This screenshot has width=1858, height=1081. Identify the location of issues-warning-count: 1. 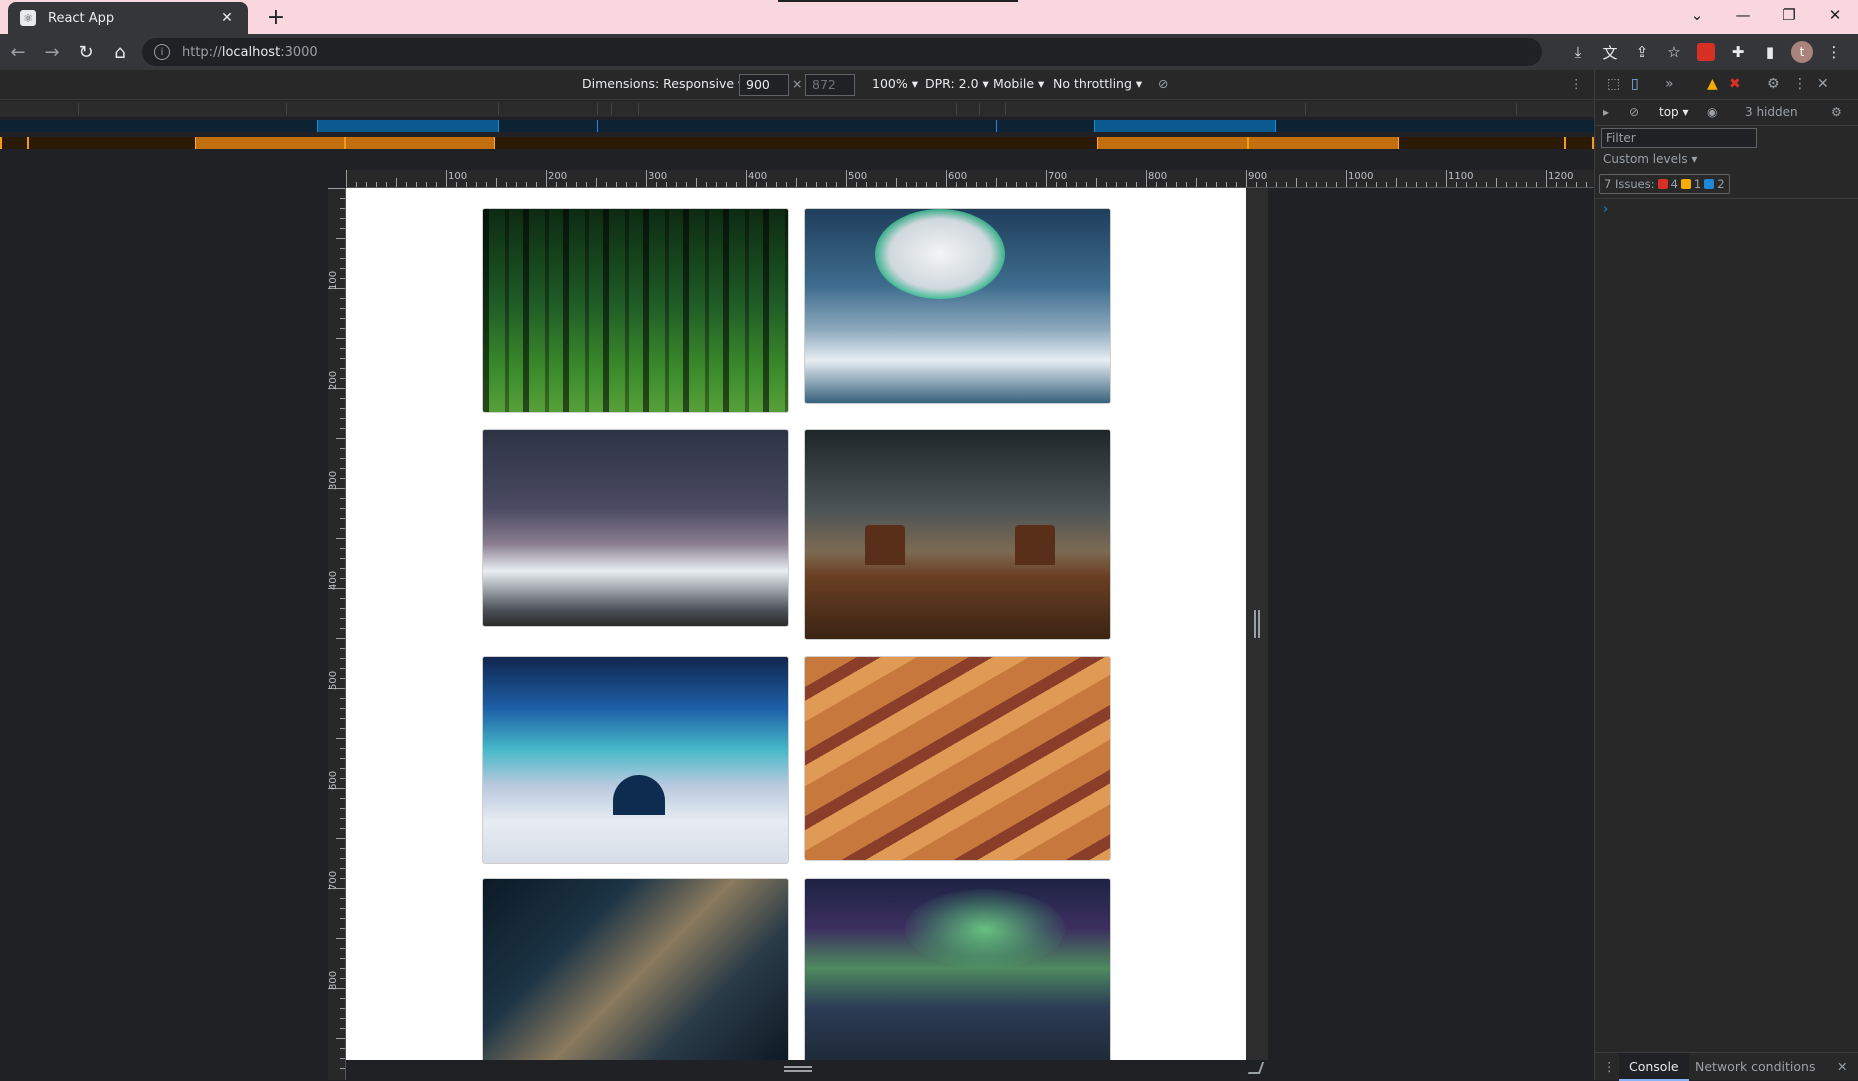
(1697, 184).